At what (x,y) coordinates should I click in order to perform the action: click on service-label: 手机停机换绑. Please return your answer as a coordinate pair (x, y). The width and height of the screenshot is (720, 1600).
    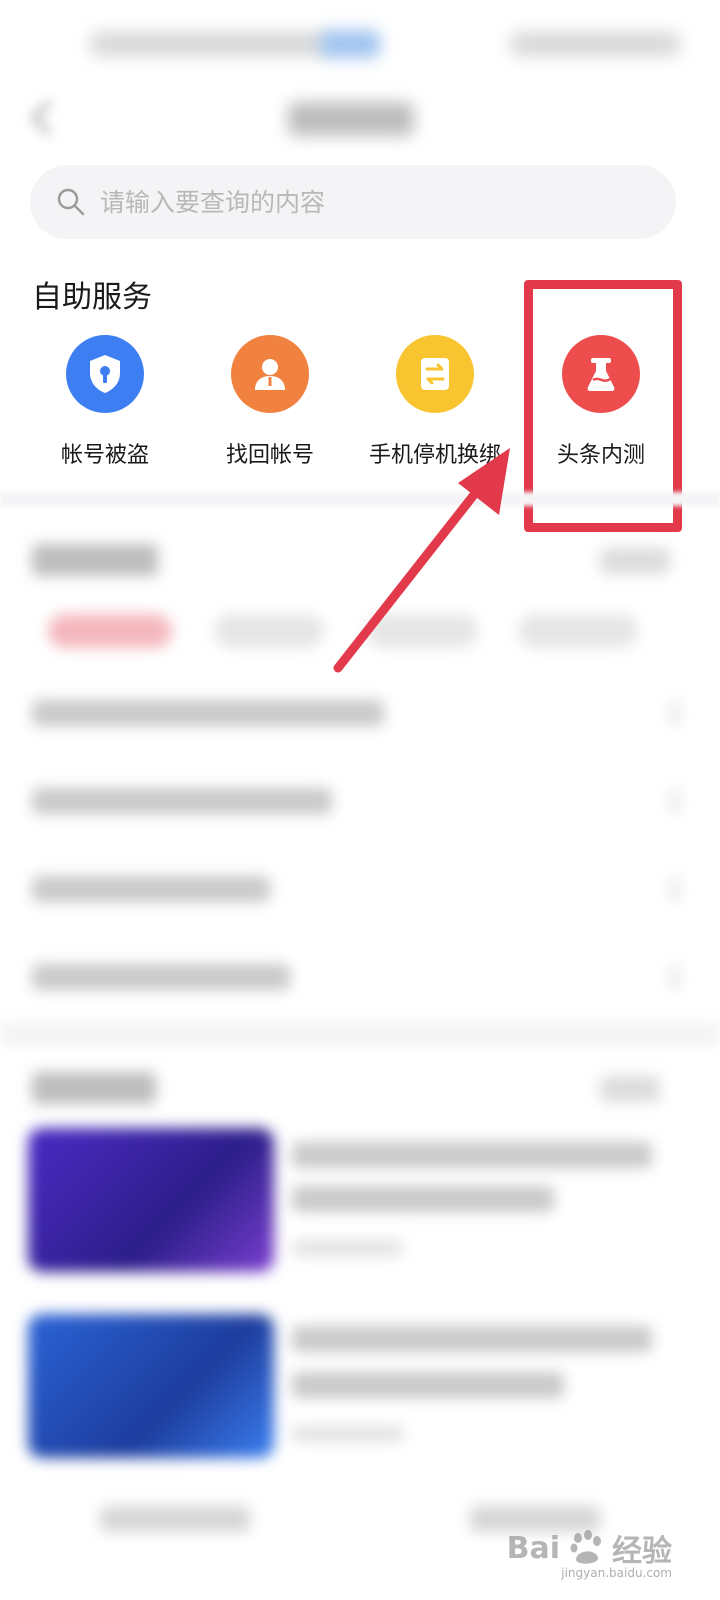
    Looking at the image, I should click on (434, 455).